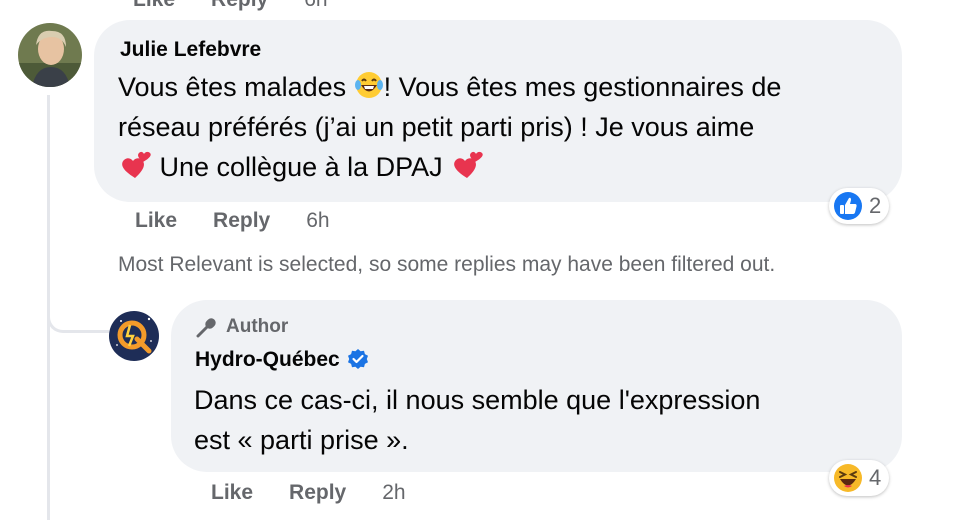  What do you see at coordinates (368, 85) in the screenshot?
I see `laughing-tears-emoji-icon` at bounding box center [368, 85].